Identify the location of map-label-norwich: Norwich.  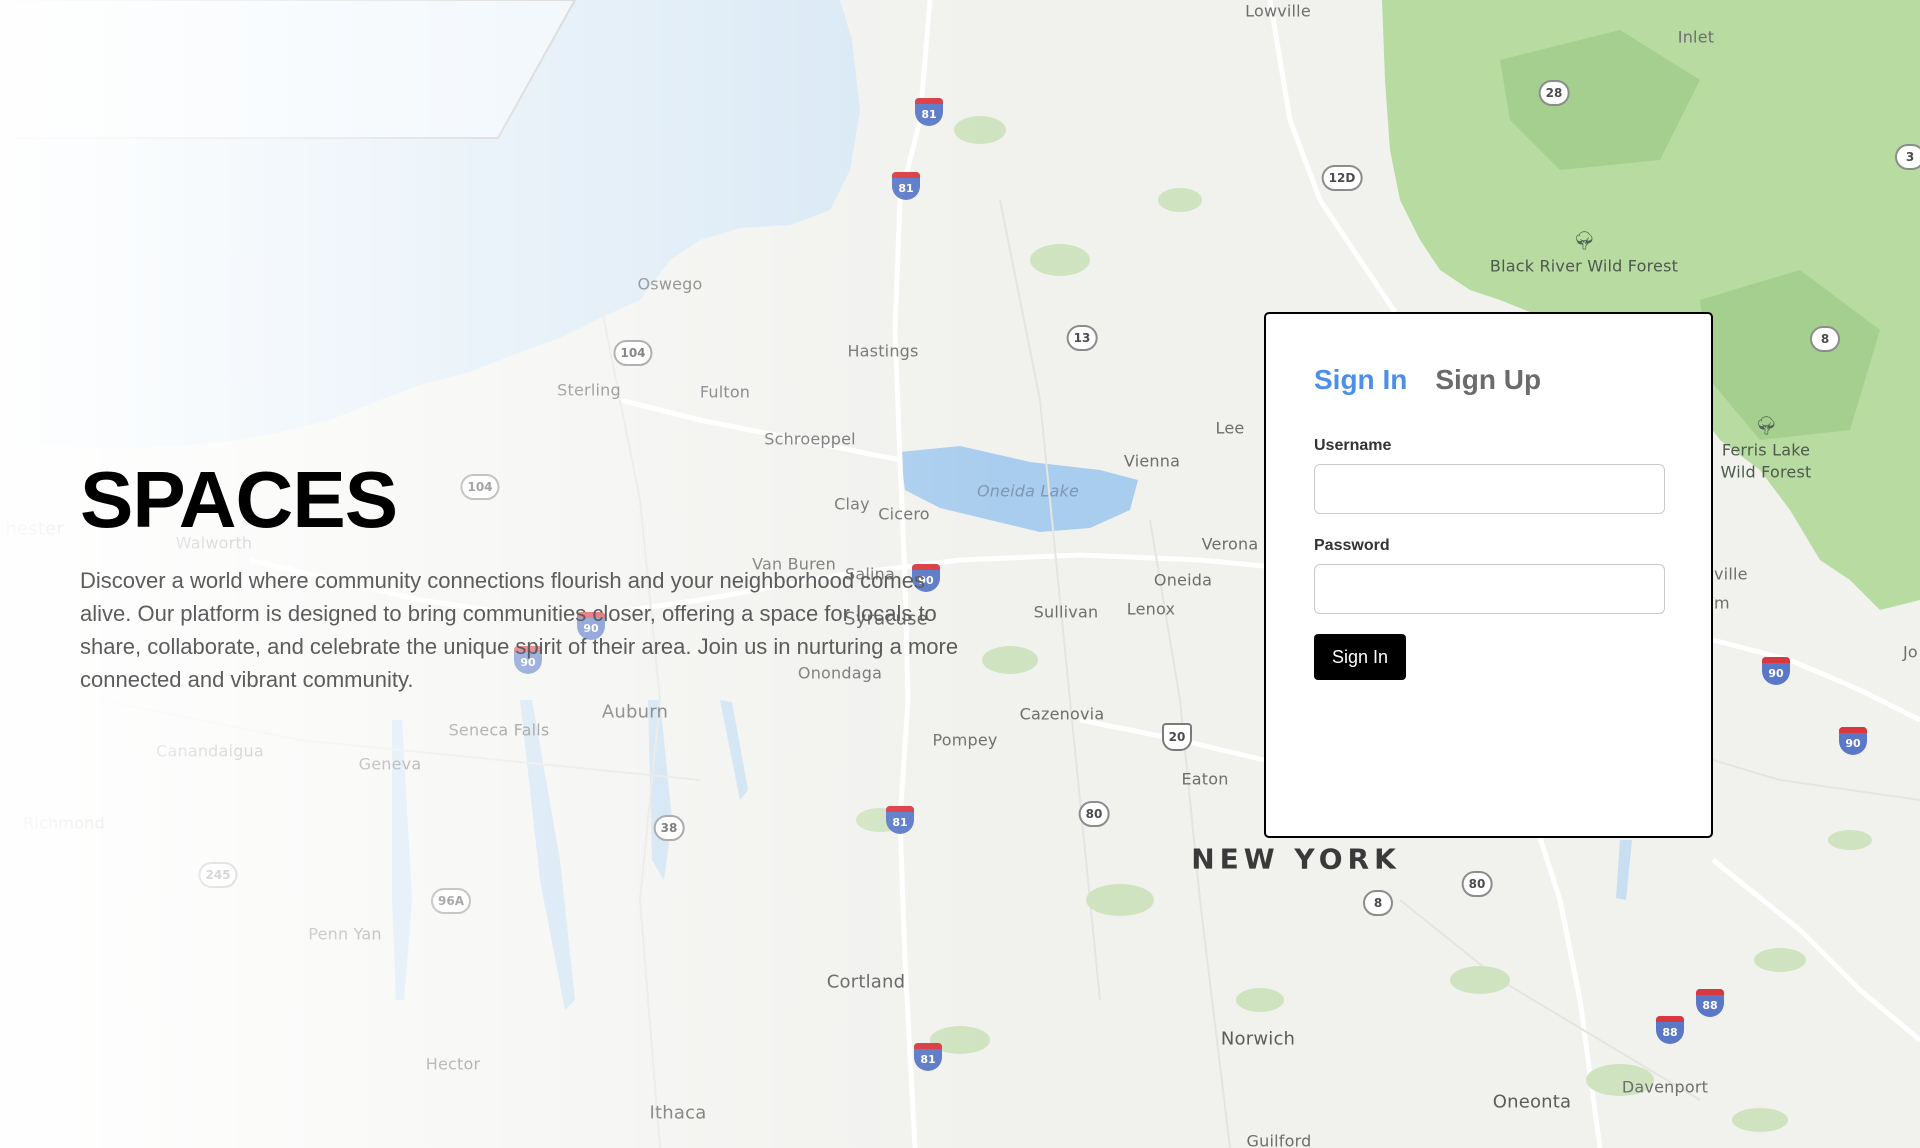
(1258, 1039).